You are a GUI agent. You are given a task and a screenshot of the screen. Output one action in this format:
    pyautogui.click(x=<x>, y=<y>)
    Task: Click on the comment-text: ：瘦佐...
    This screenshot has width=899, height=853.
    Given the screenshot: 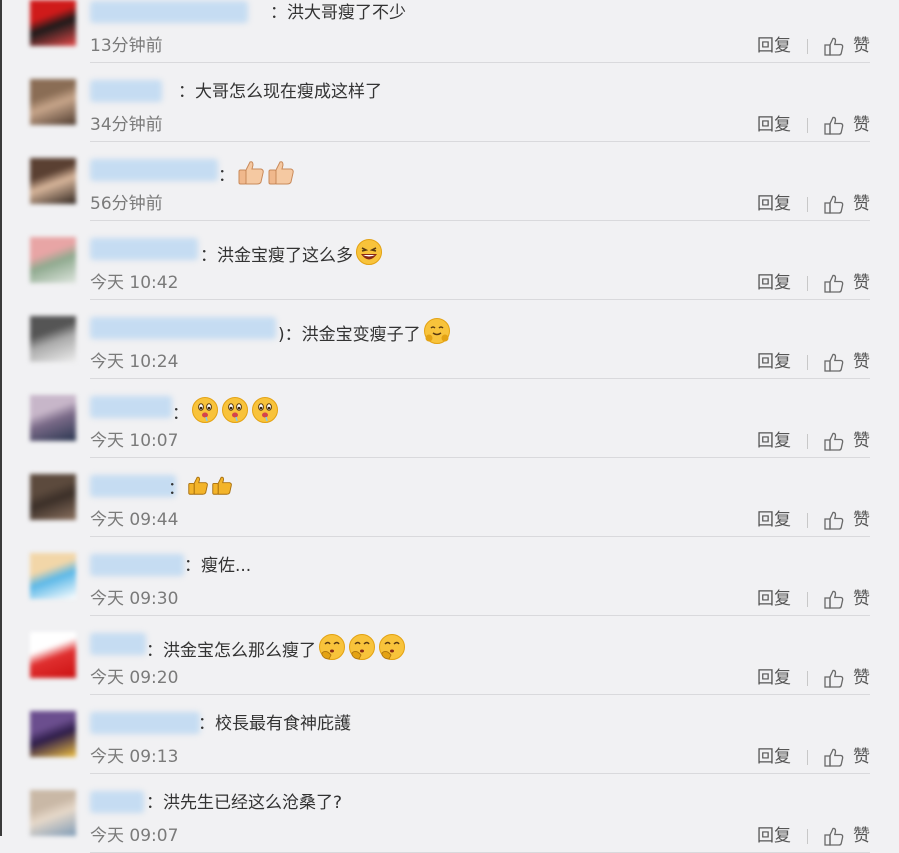 What is the action you would take?
    pyautogui.click(x=218, y=566)
    